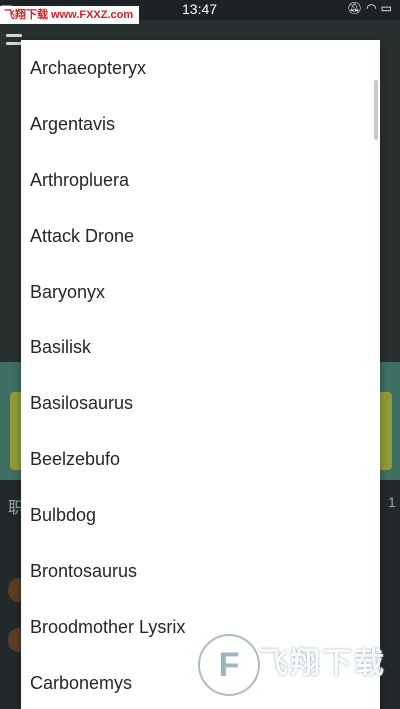 This screenshot has width=400, height=709. What do you see at coordinates (200, 292) in the screenshot?
I see `list-item: Baryonyx` at bounding box center [200, 292].